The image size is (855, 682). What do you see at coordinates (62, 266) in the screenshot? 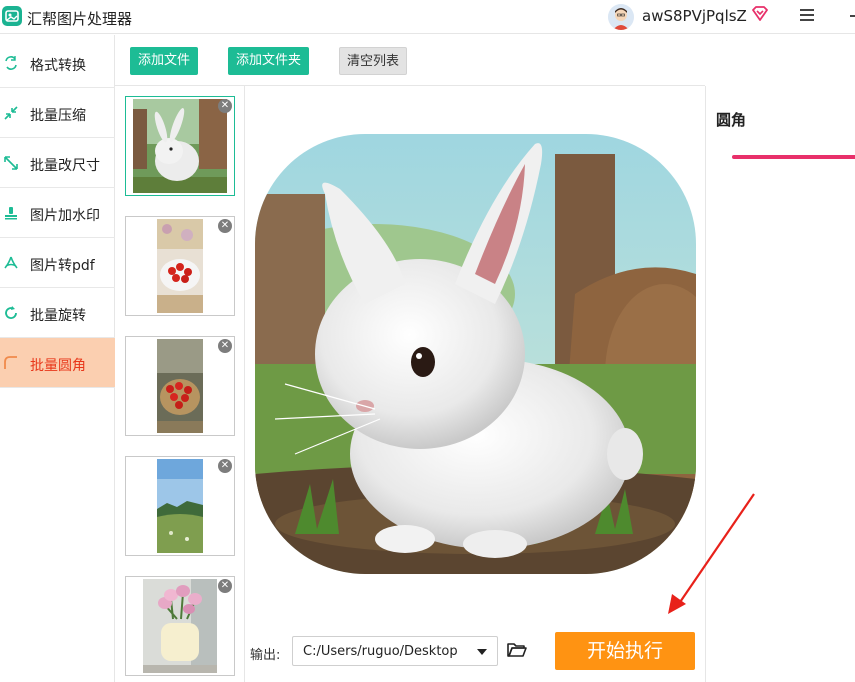
I see `sidebar-item-label: 图片转pdf` at bounding box center [62, 266].